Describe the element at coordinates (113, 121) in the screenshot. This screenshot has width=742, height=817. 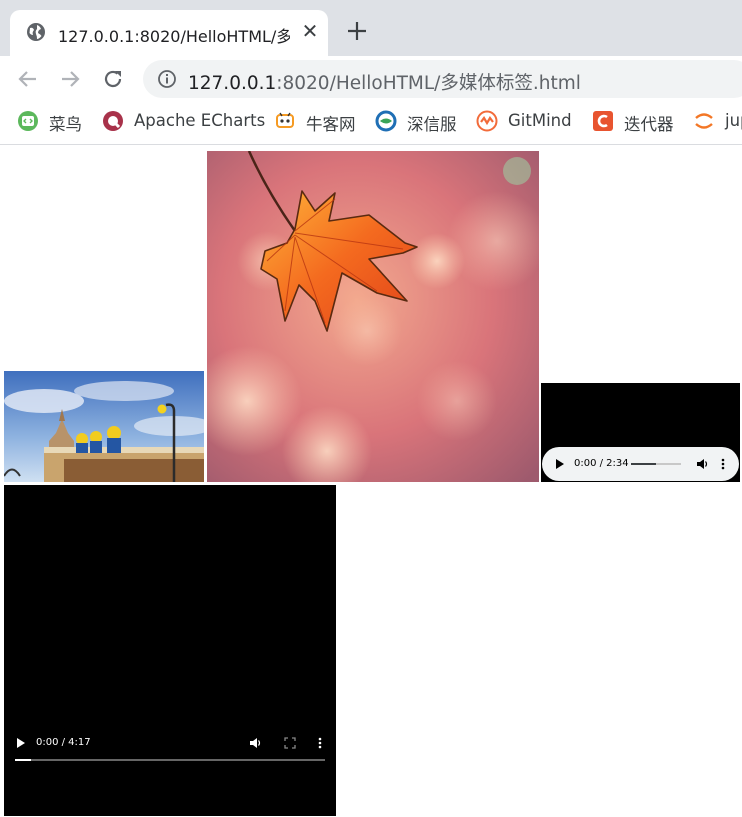
I see `echarts-icon` at that location.